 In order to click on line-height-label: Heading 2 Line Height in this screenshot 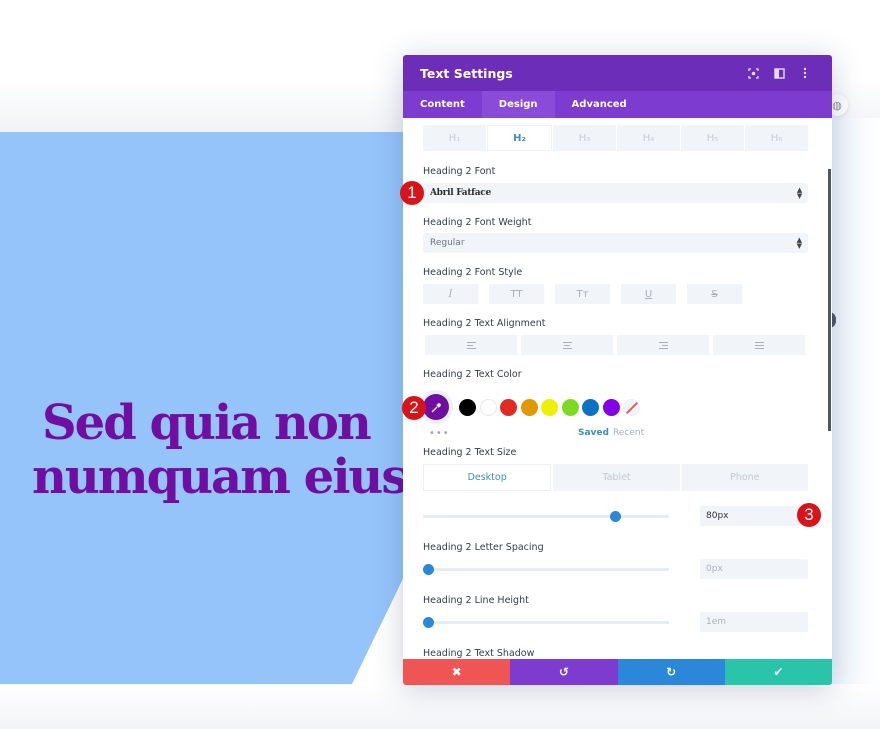, I will do `click(476, 600)`.